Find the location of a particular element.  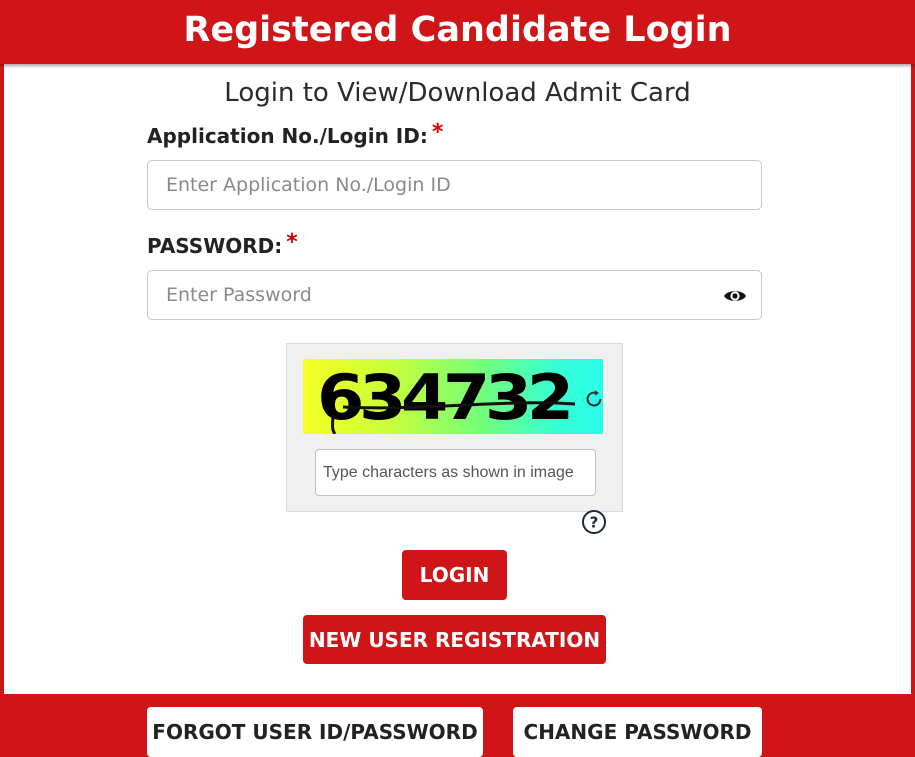

login-id-label: Application No./Login ID: * is located at coordinates (295, 134).